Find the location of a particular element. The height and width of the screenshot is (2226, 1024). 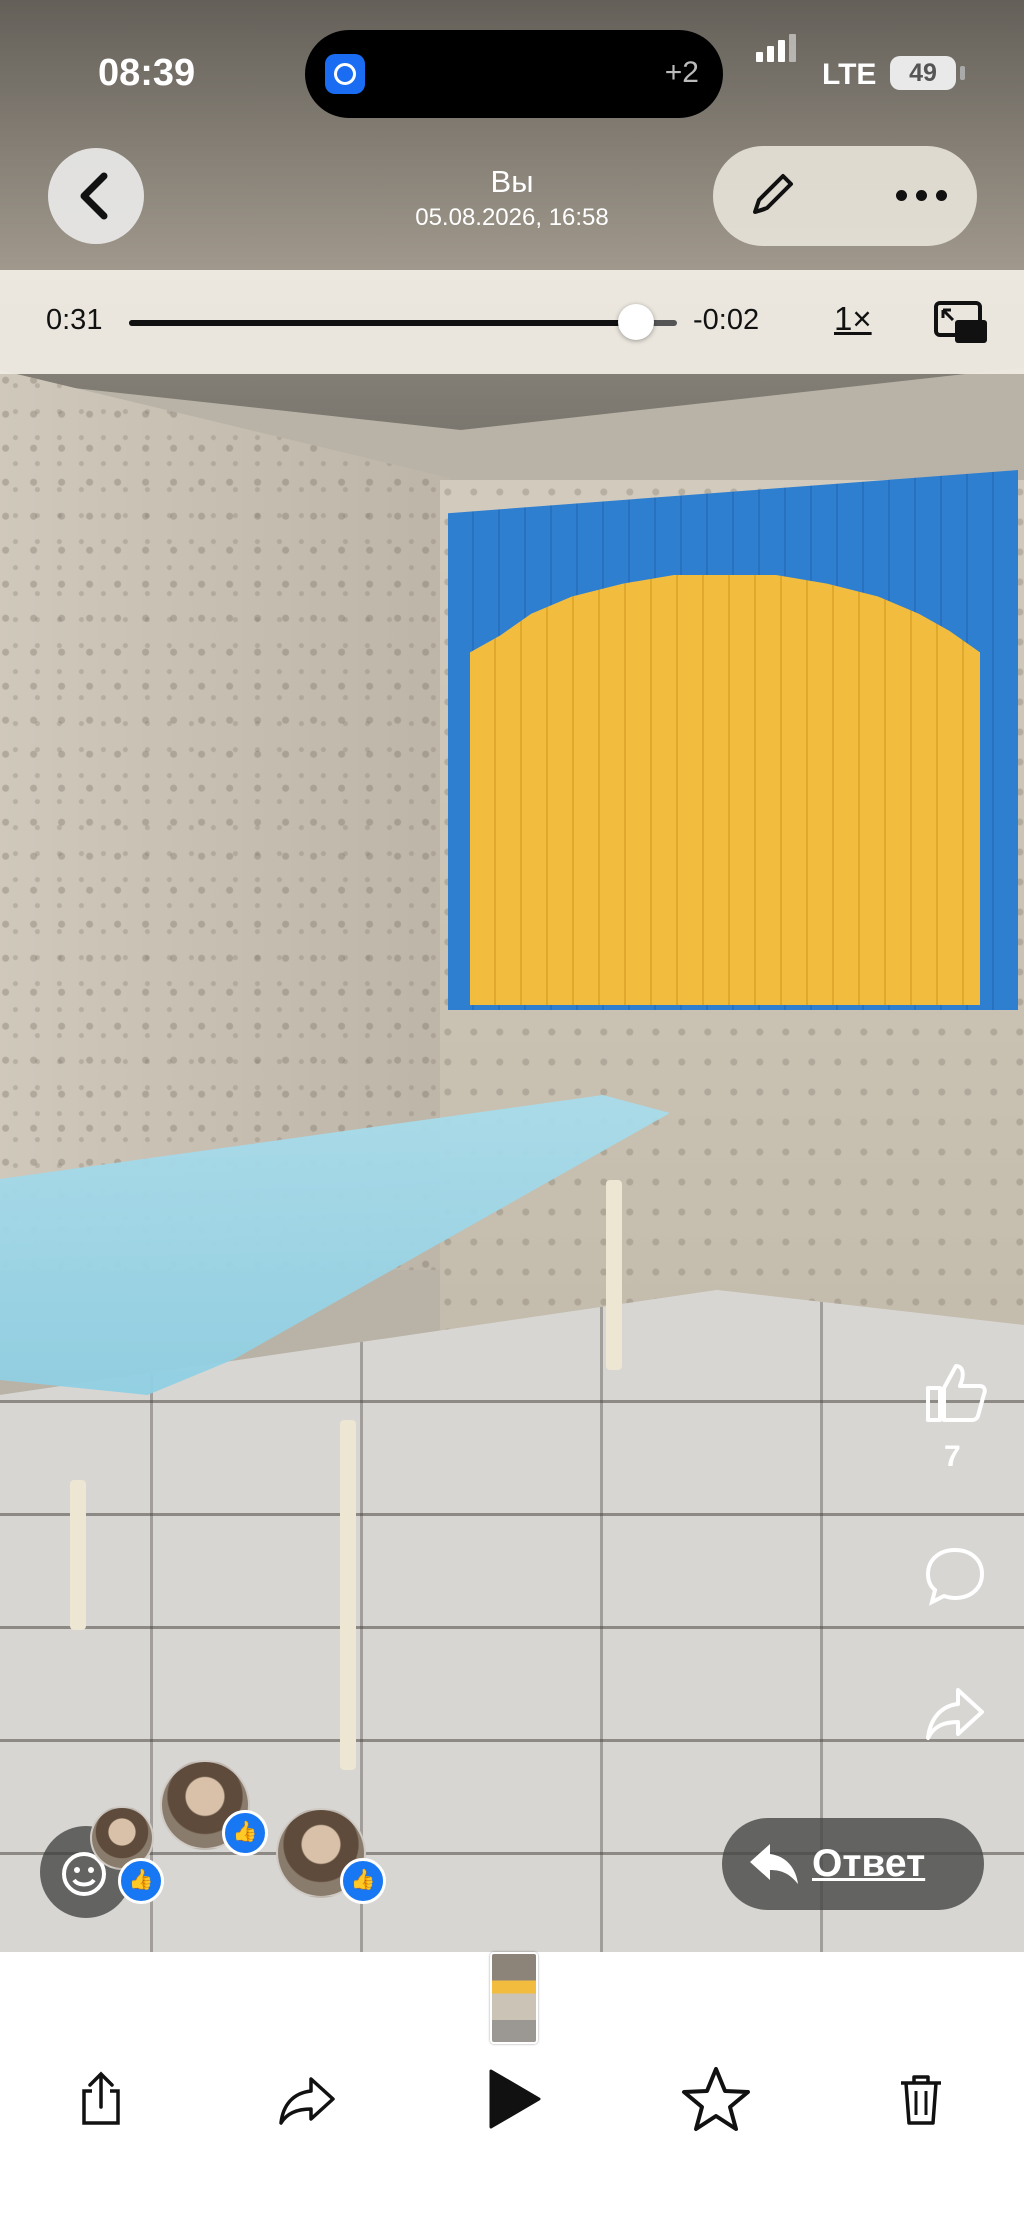

reply-arrow-icon is located at coordinates (774, 1864).